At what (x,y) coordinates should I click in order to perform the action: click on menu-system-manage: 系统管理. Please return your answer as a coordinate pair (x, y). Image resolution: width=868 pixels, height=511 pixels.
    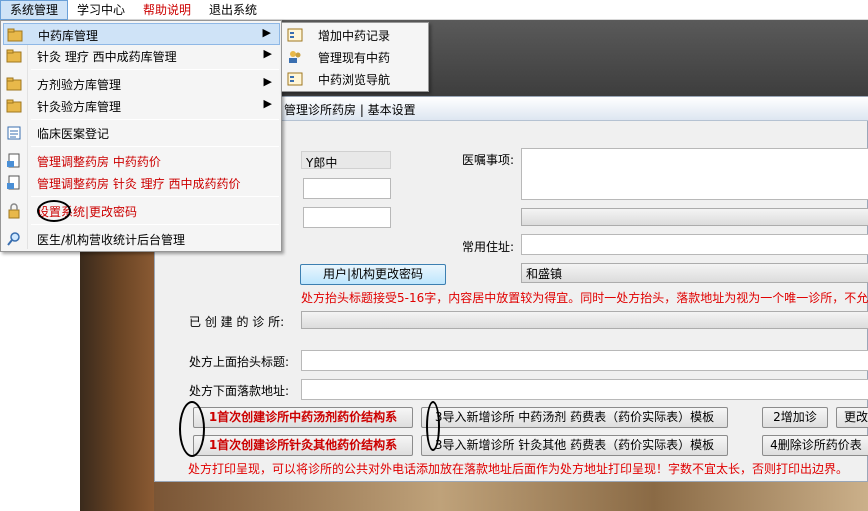
    Looking at the image, I should click on (34, 10).